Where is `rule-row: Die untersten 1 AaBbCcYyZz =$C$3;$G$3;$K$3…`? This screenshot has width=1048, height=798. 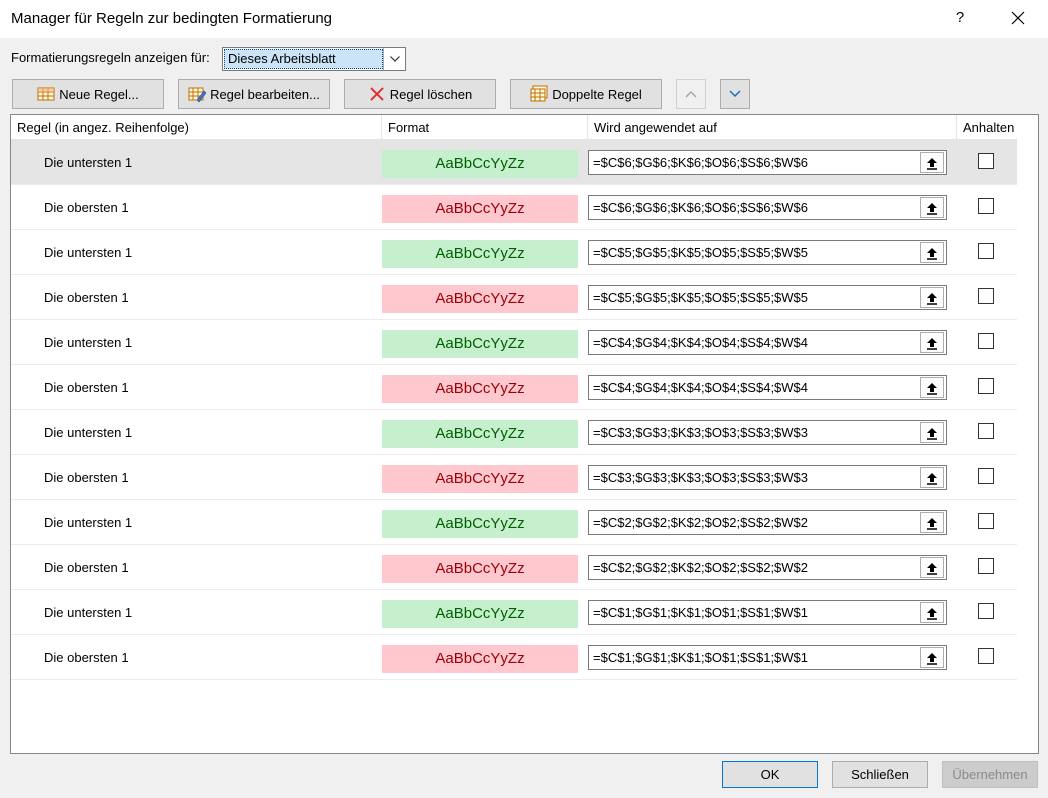 rule-row: Die untersten 1 AaBbCcYyZz =$C$3;$G$3;$K$3… is located at coordinates (514, 432).